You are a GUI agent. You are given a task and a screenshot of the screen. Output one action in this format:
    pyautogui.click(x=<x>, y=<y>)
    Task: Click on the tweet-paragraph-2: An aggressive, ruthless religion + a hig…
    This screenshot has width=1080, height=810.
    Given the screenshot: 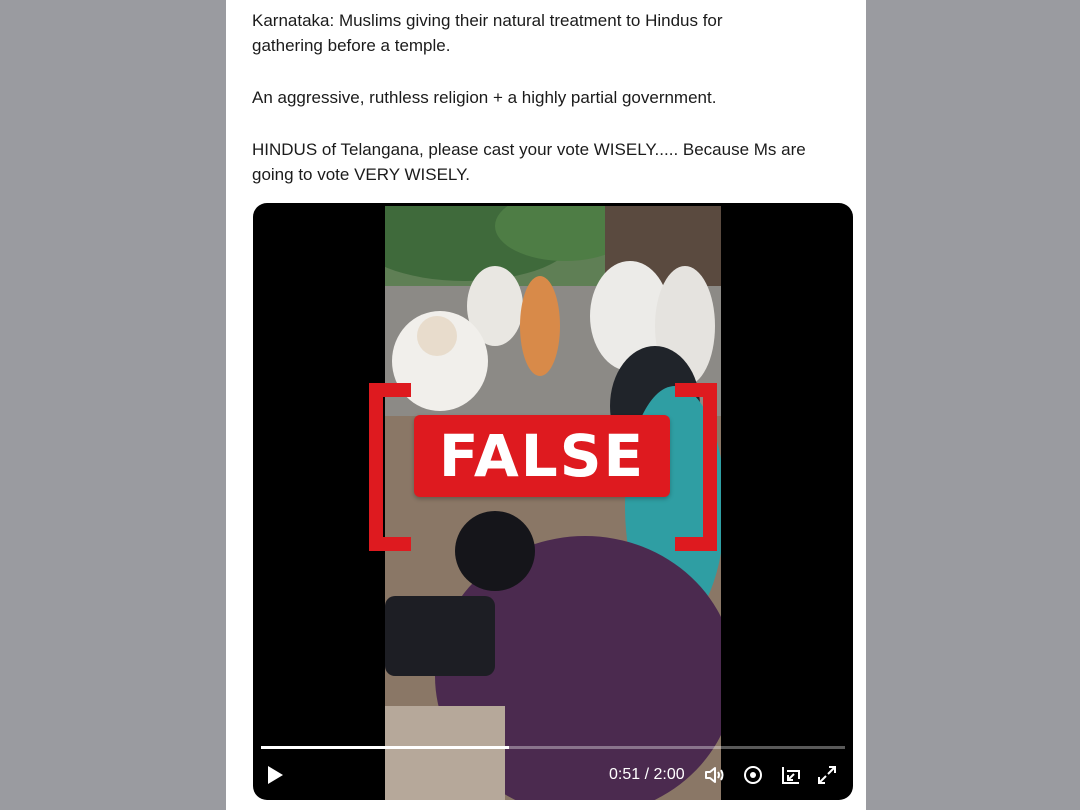 What is the action you would take?
    pyautogui.click(x=484, y=97)
    